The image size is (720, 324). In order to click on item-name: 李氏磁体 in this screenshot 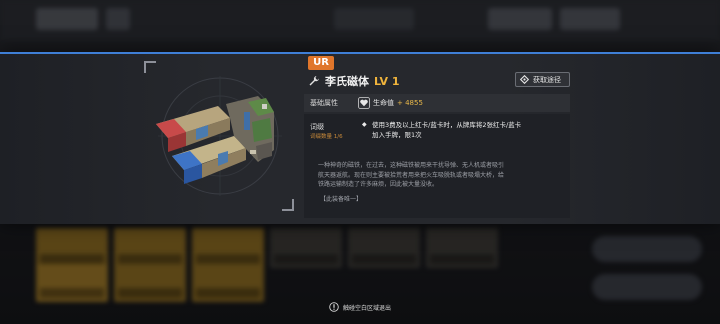, I will do `click(347, 81)`.